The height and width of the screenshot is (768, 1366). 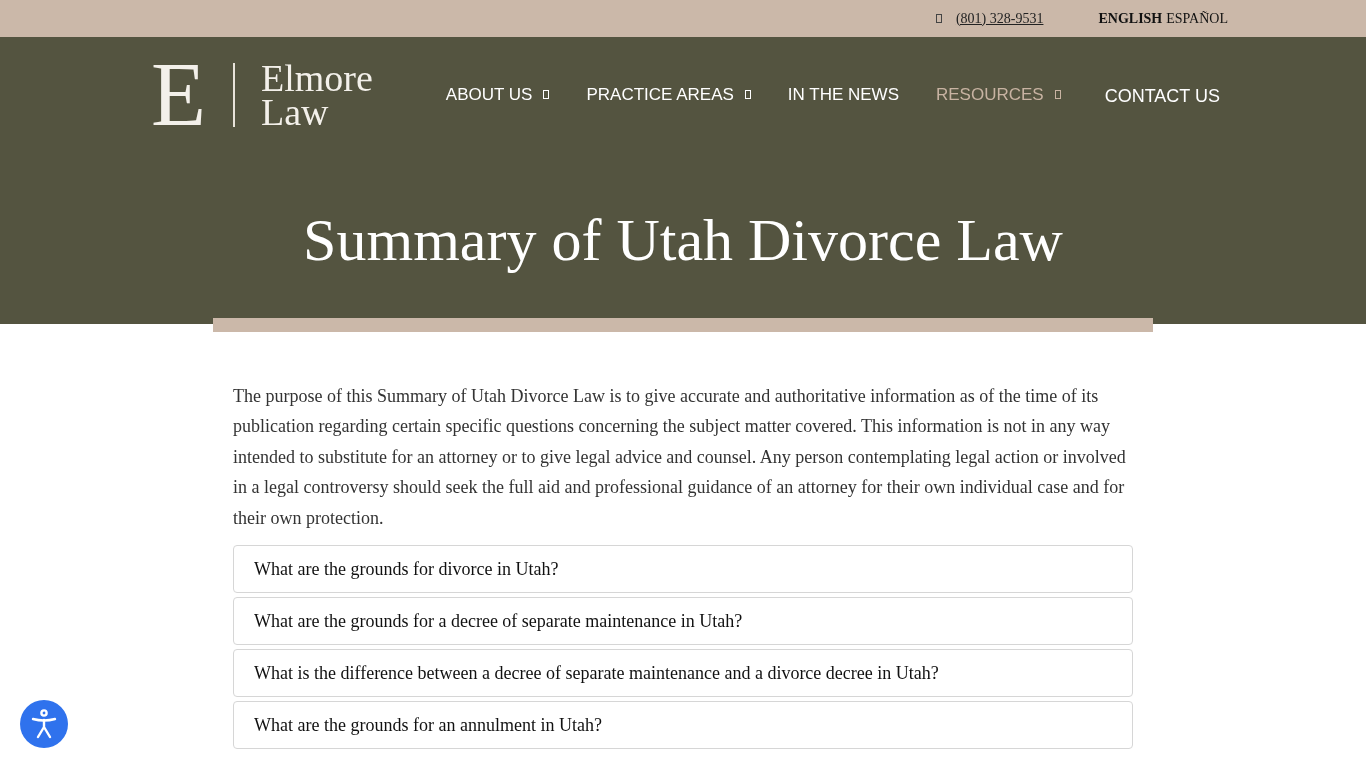 What do you see at coordinates (317, 77) in the screenshot?
I see `logo-wordmark: Elmore` at bounding box center [317, 77].